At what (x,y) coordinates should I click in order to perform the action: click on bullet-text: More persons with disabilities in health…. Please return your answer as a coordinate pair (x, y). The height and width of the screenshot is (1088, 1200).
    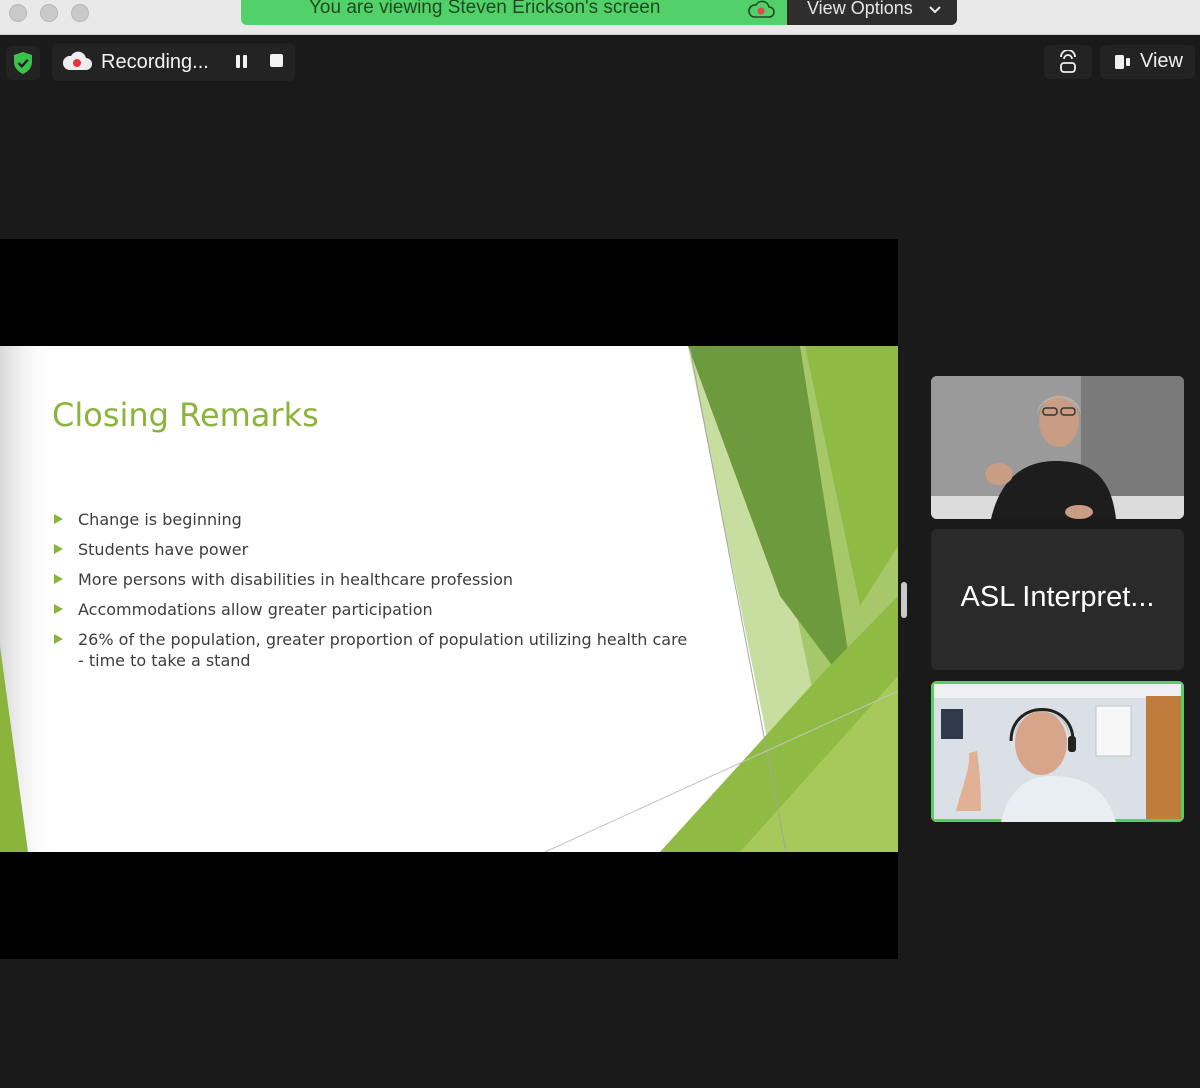
    Looking at the image, I should click on (296, 579).